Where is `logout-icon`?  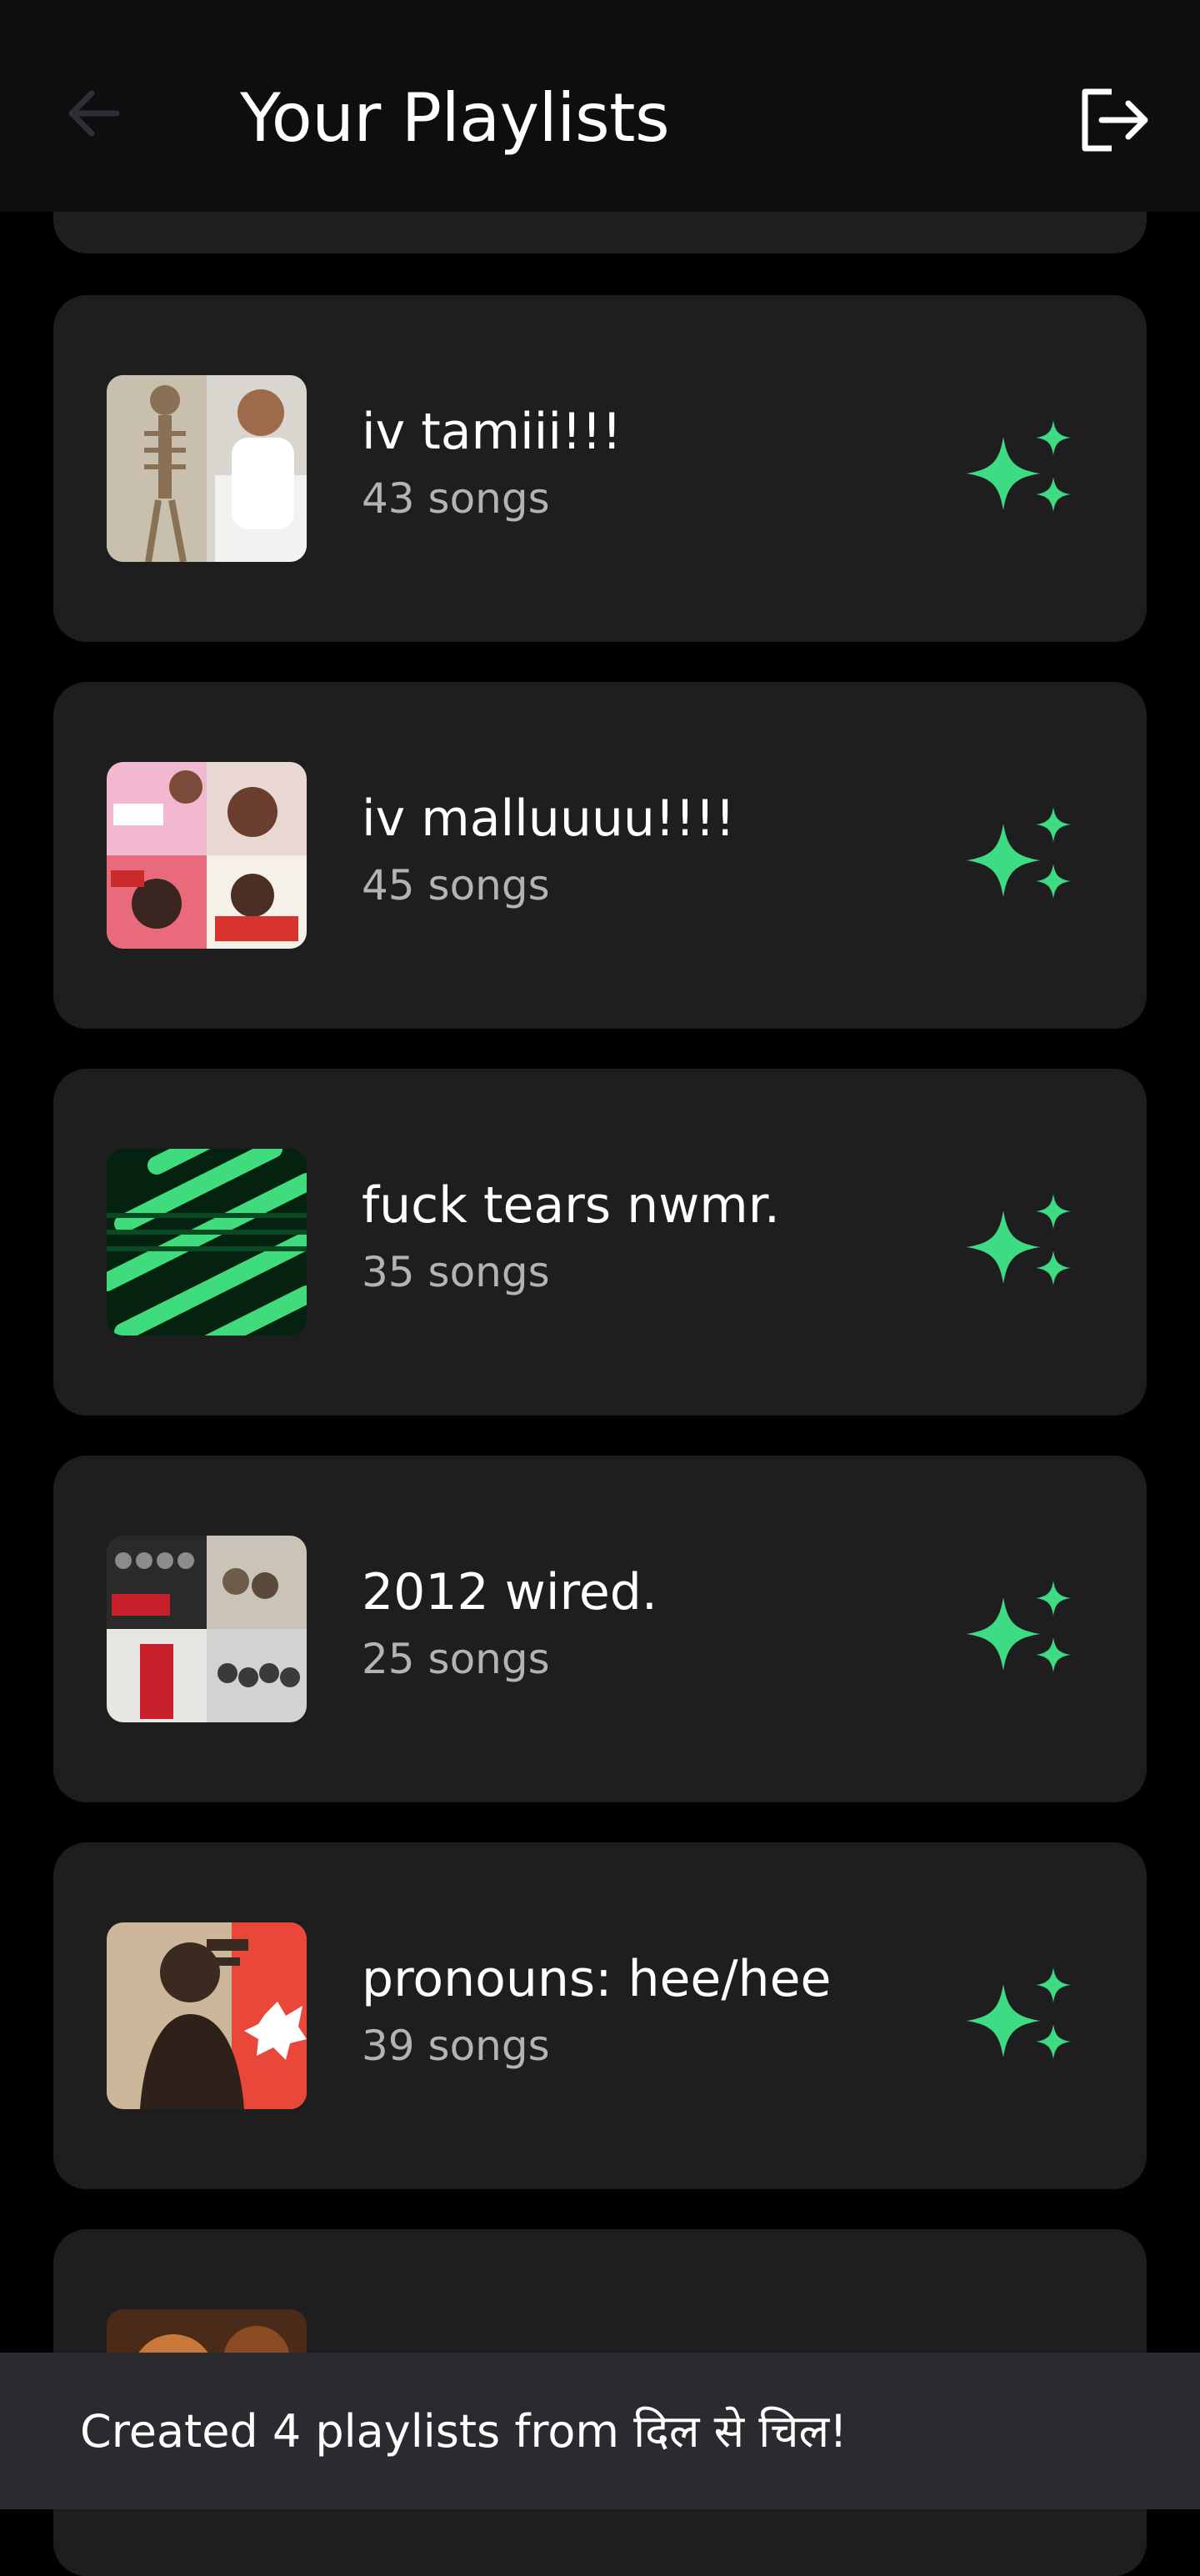 logout-icon is located at coordinates (1115, 120).